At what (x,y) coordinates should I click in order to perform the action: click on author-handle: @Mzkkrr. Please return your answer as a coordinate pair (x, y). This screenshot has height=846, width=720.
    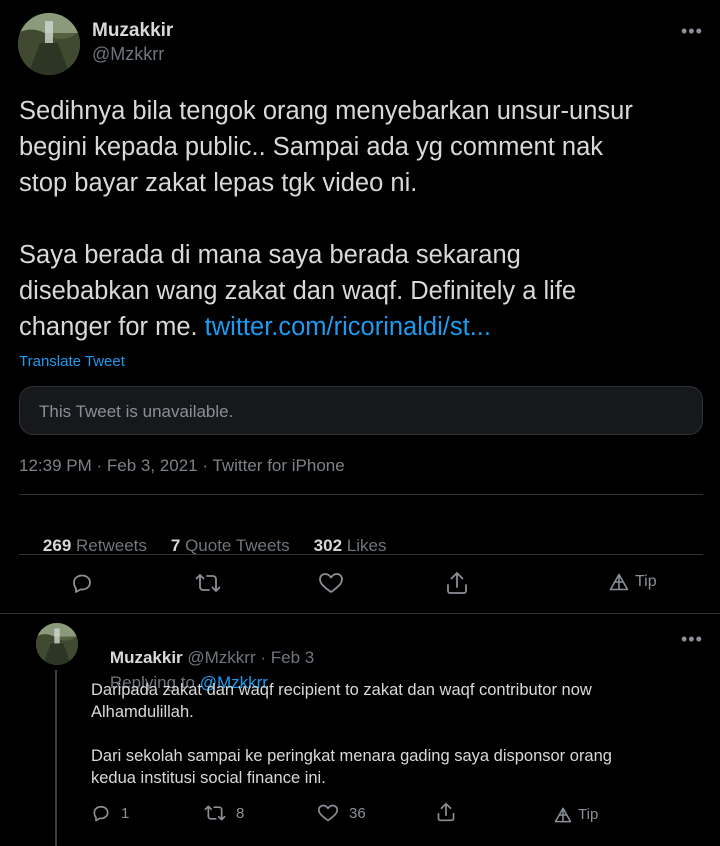
    Looking at the image, I should click on (128, 54).